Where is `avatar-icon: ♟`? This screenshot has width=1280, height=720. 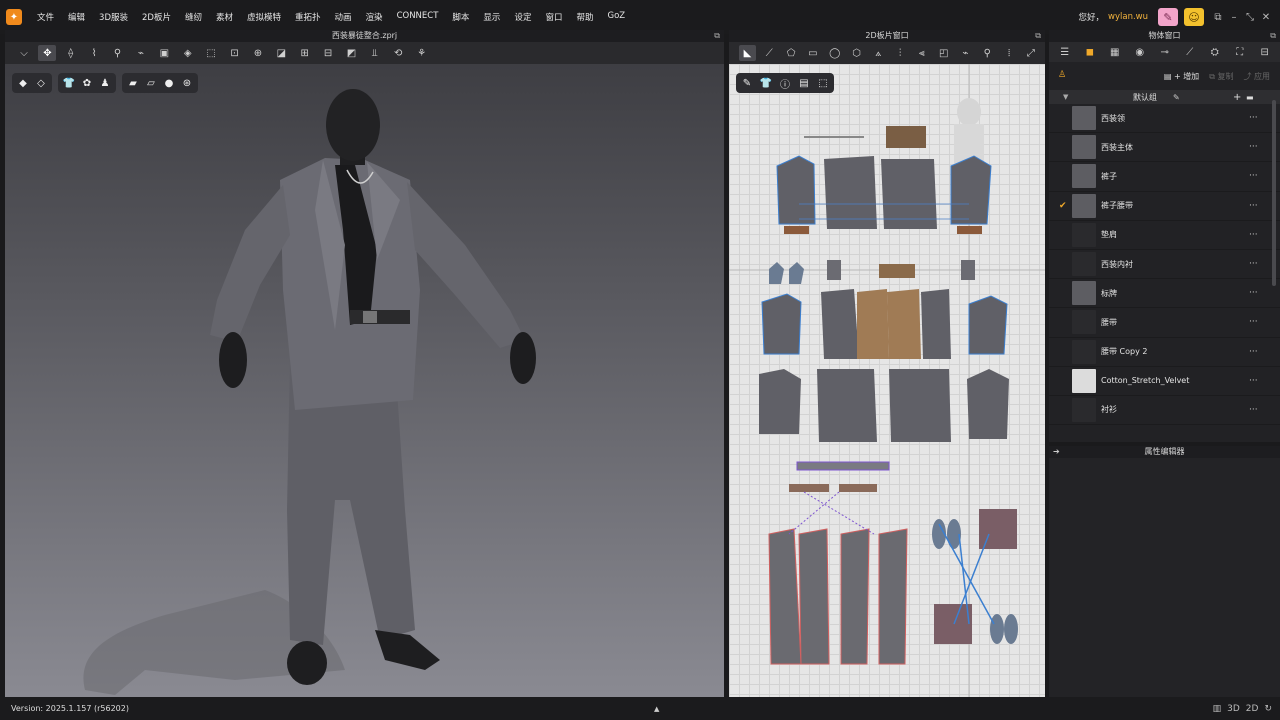
avatar-icon: ♟ is located at coordinates (105, 83).